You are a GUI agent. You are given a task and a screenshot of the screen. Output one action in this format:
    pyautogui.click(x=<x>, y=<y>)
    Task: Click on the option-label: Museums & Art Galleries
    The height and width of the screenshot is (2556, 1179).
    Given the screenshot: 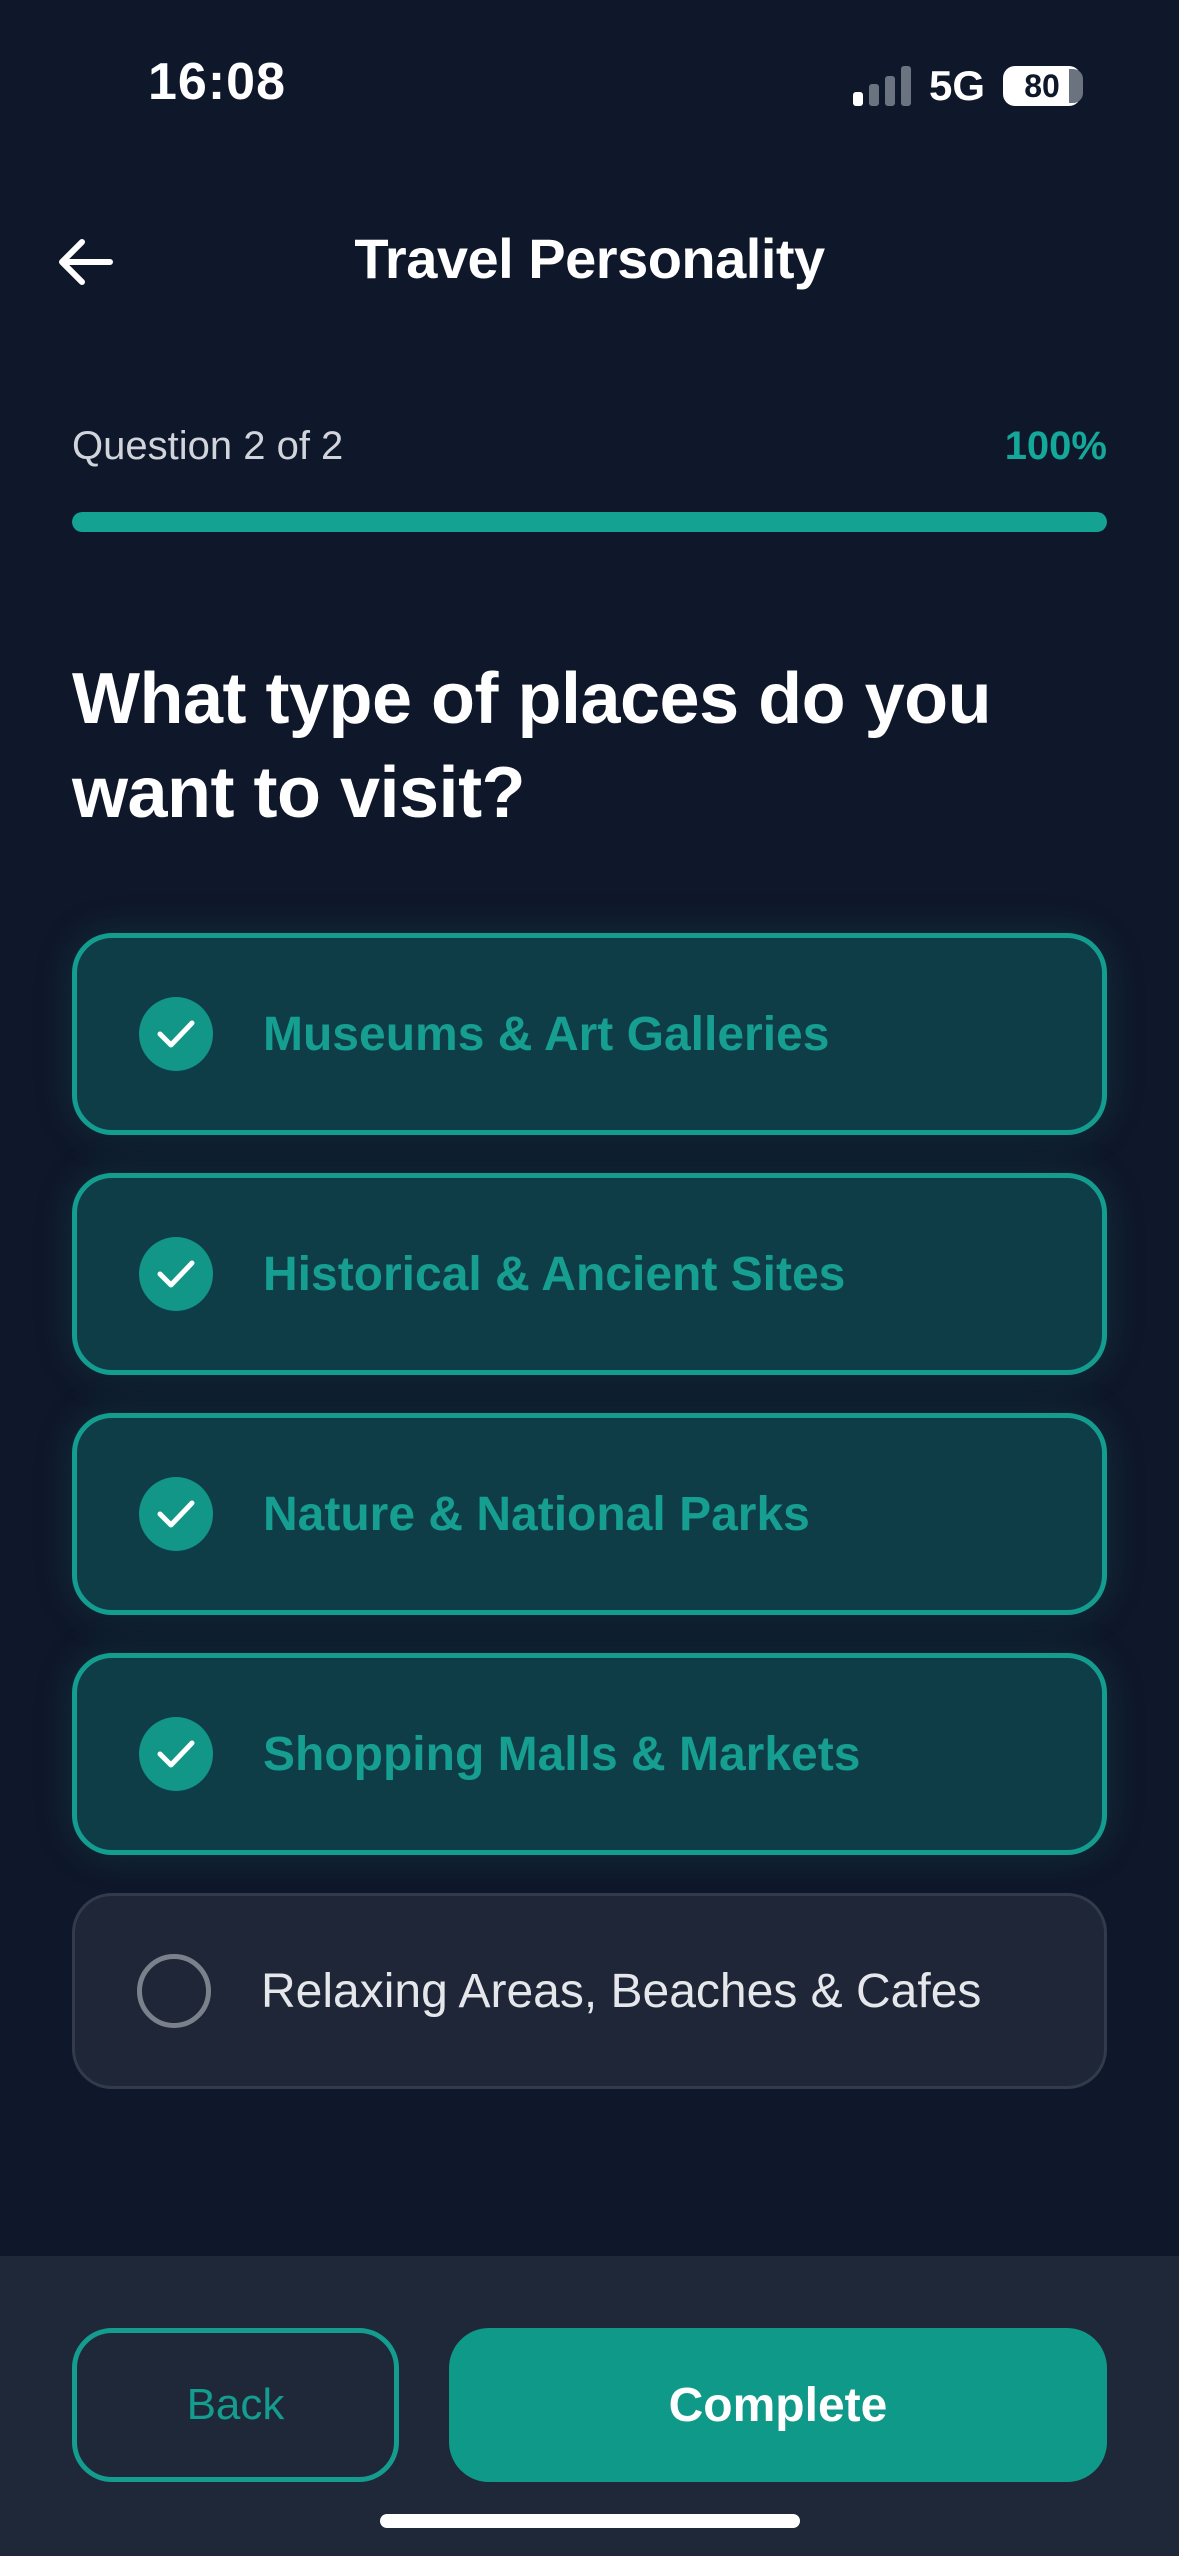 What is the action you would take?
    pyautogui.click(x=546, y=1034)
    